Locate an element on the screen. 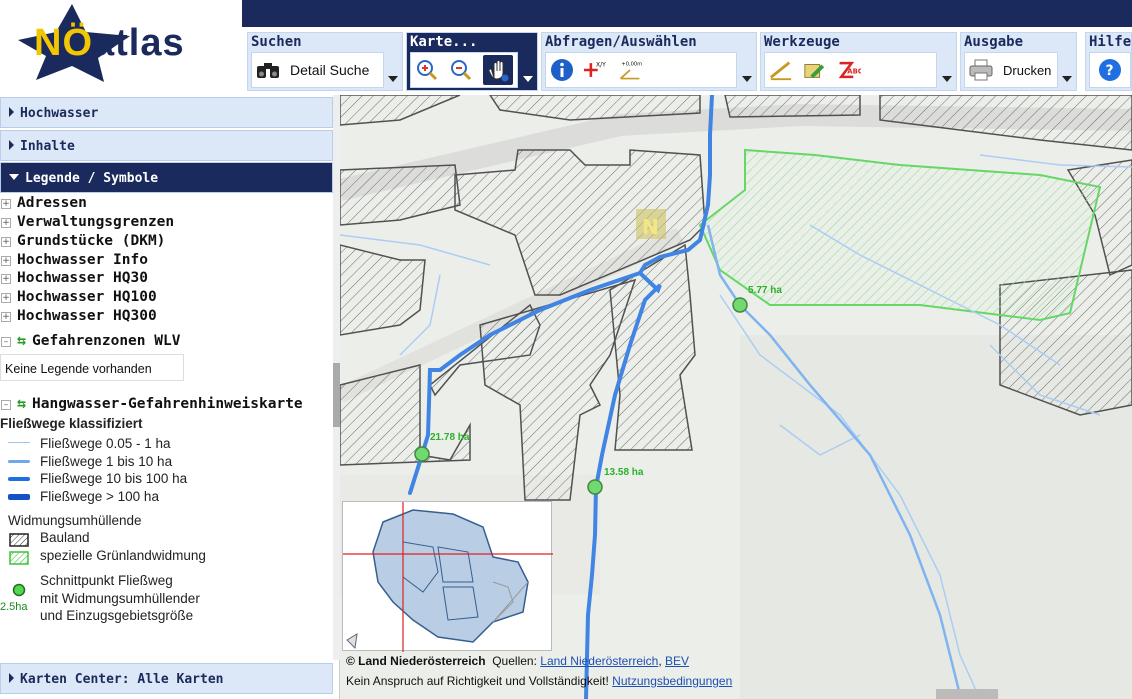  logo-text: NÖatlas is located at coordinates (109, 43).